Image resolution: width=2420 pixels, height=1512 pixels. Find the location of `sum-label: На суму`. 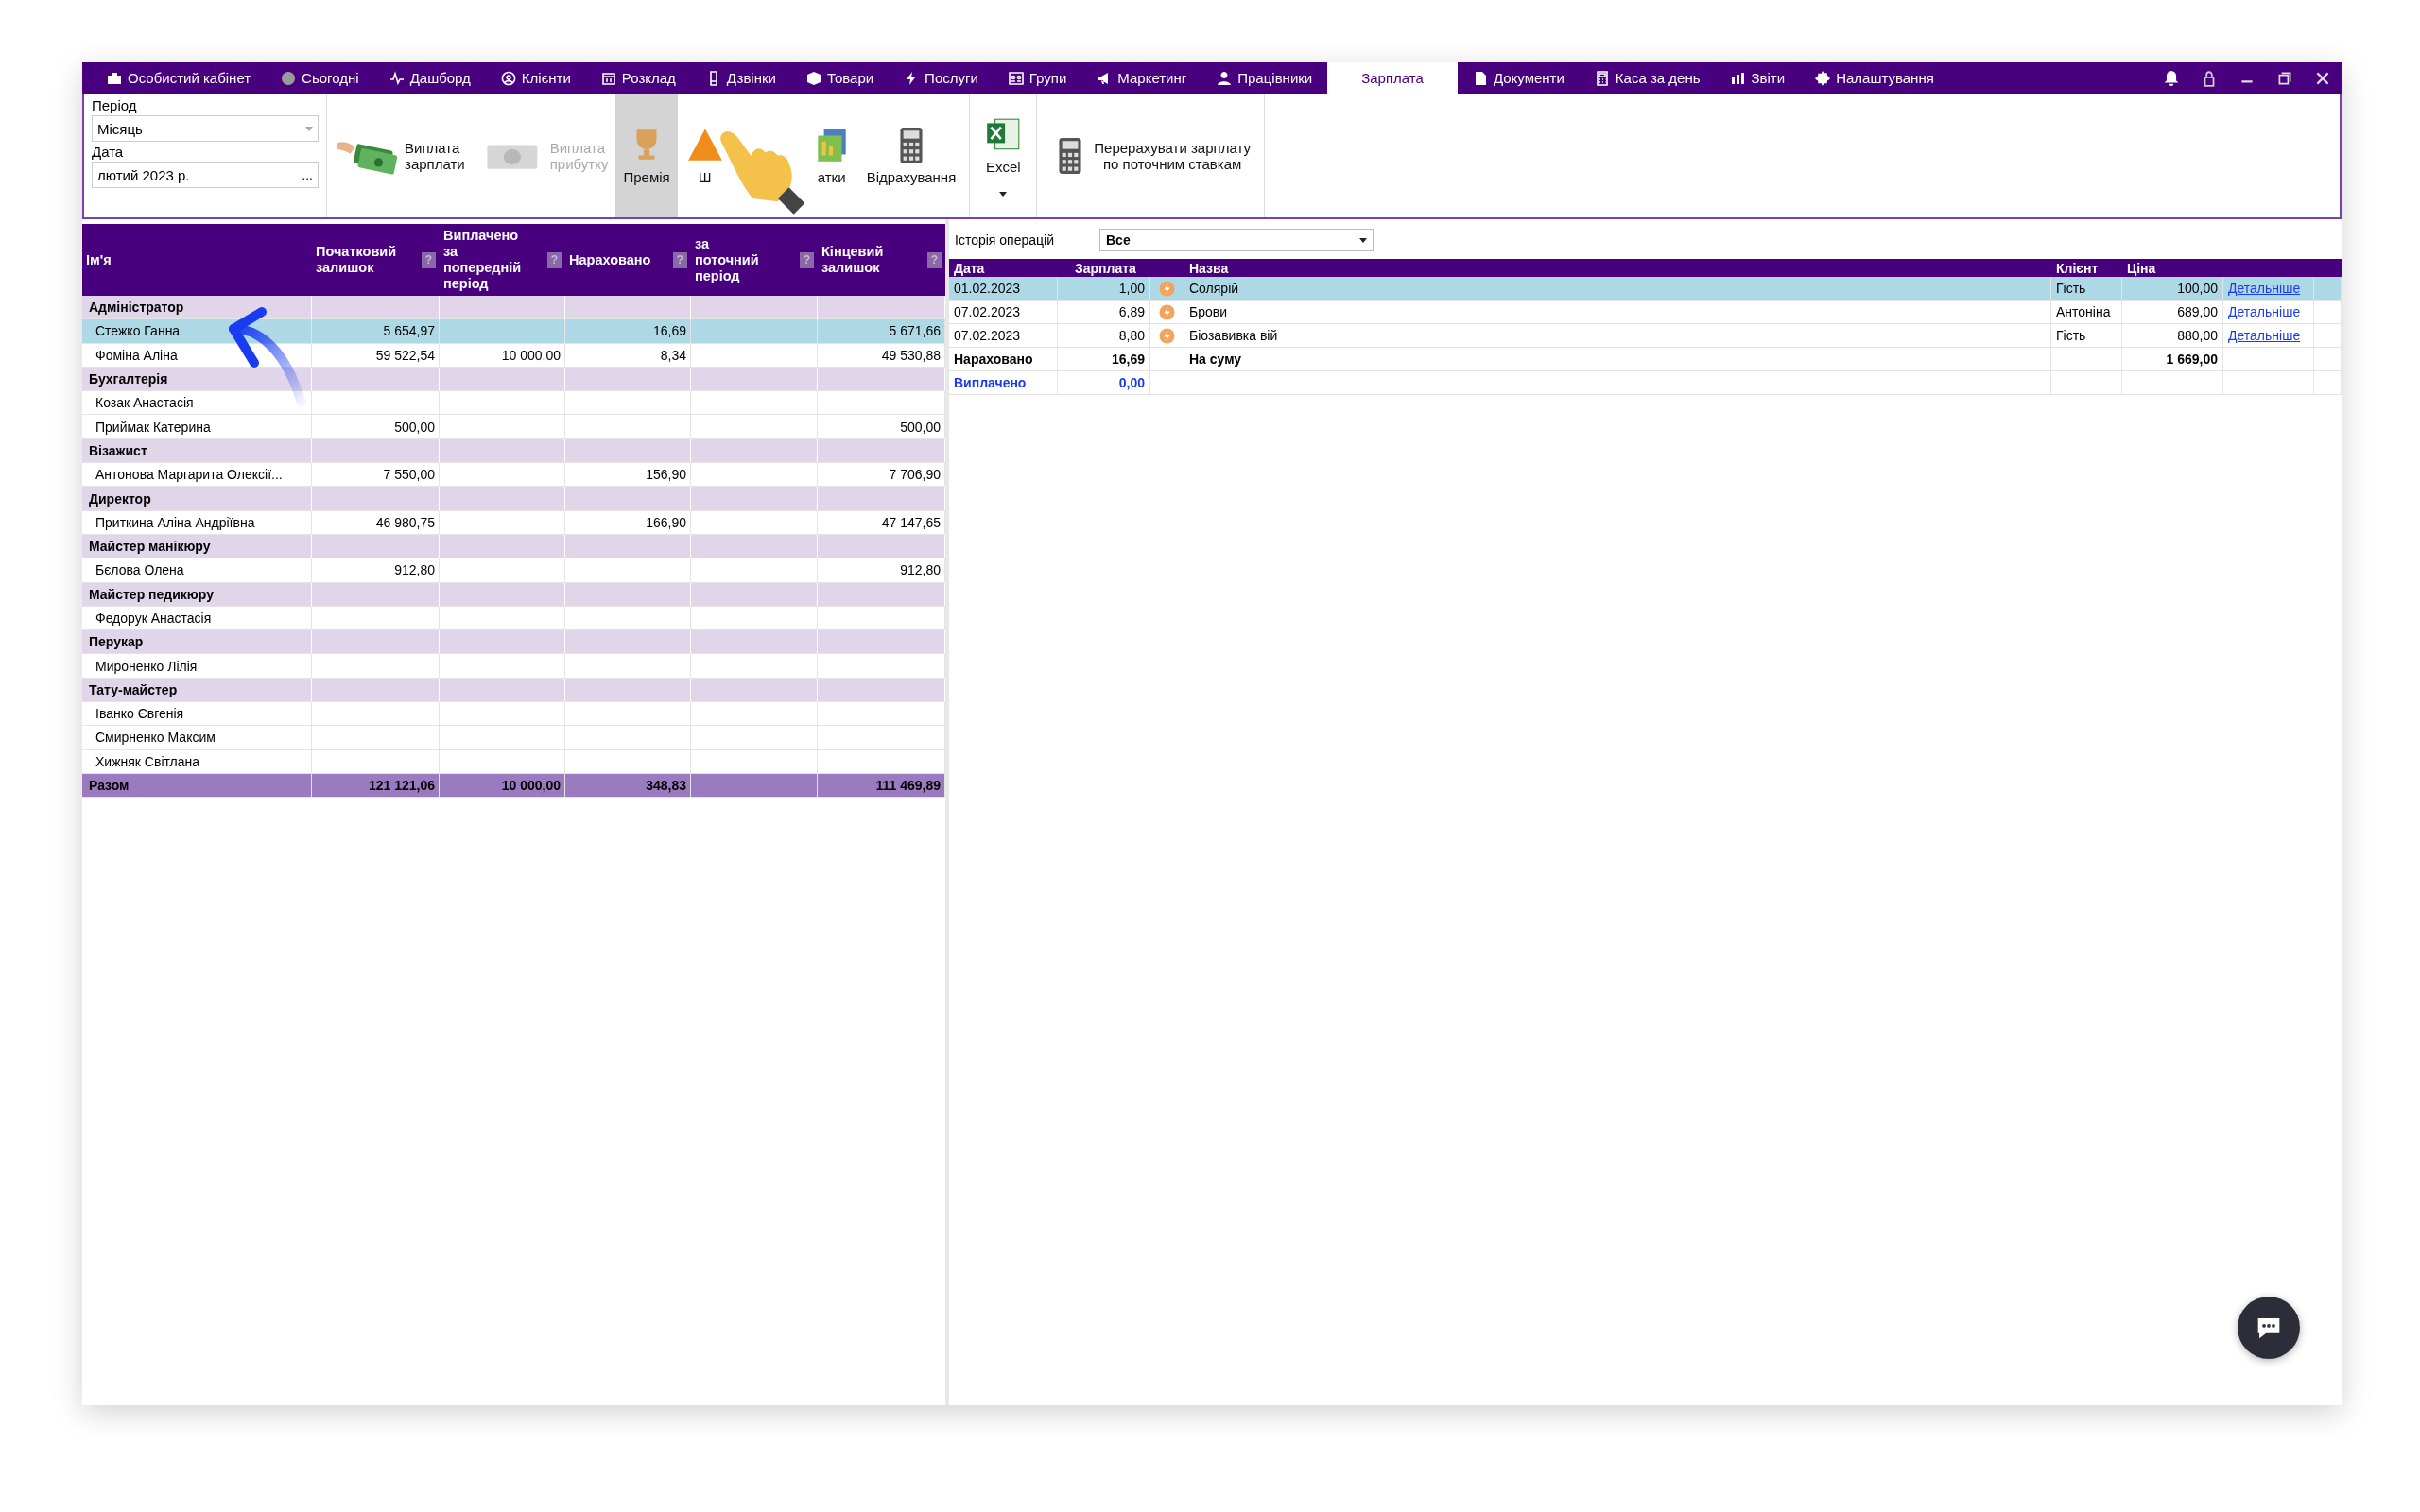

sum-label: На суму is located at coordinates (1617, 359).